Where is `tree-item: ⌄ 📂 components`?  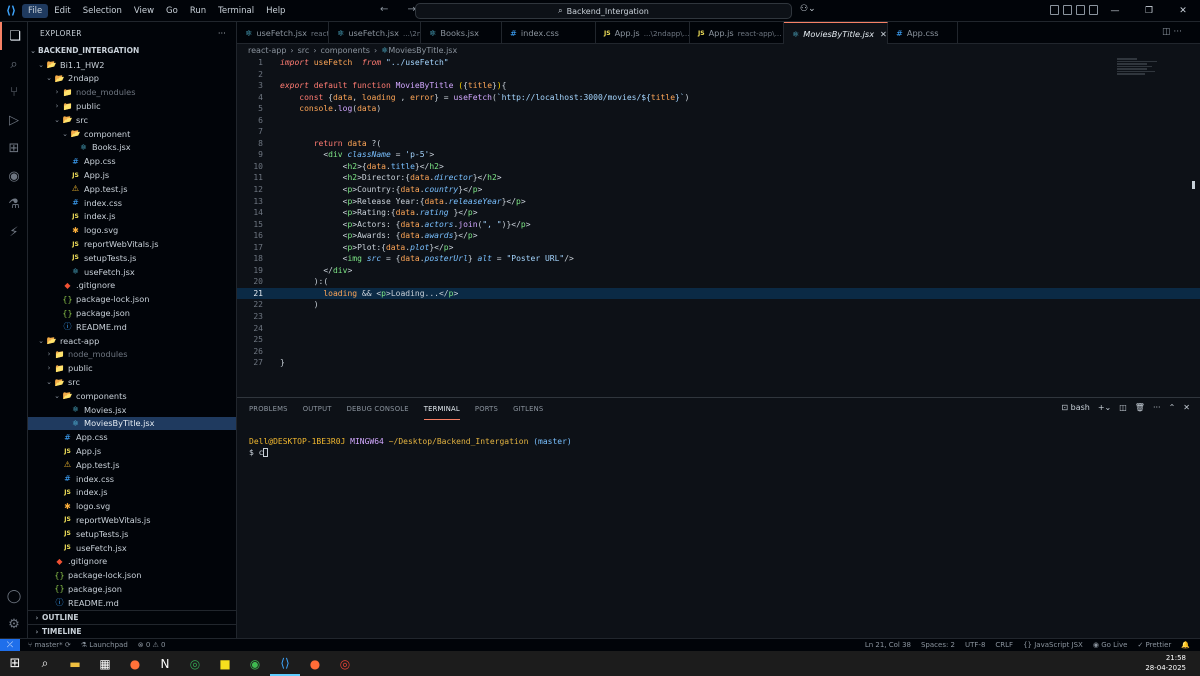
tree-item: ⌄ 📂 components is located at coordinates (132, 396).